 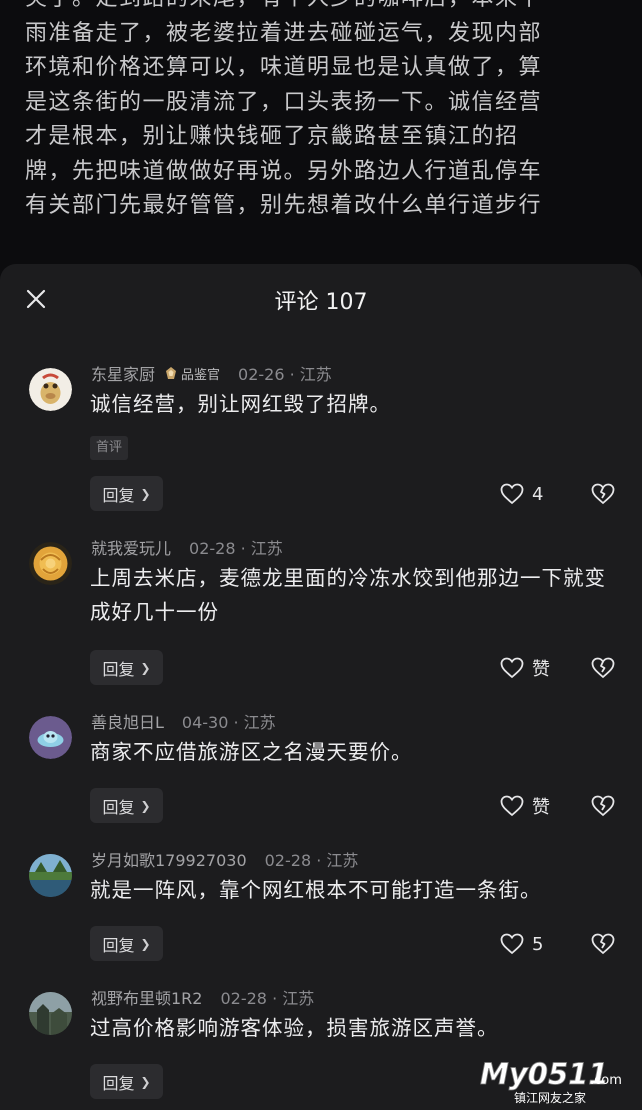 I want to click on article-line: 牌，先把味道做做好再说。另外路边人行道乱停车, so click(x=284, y=171).